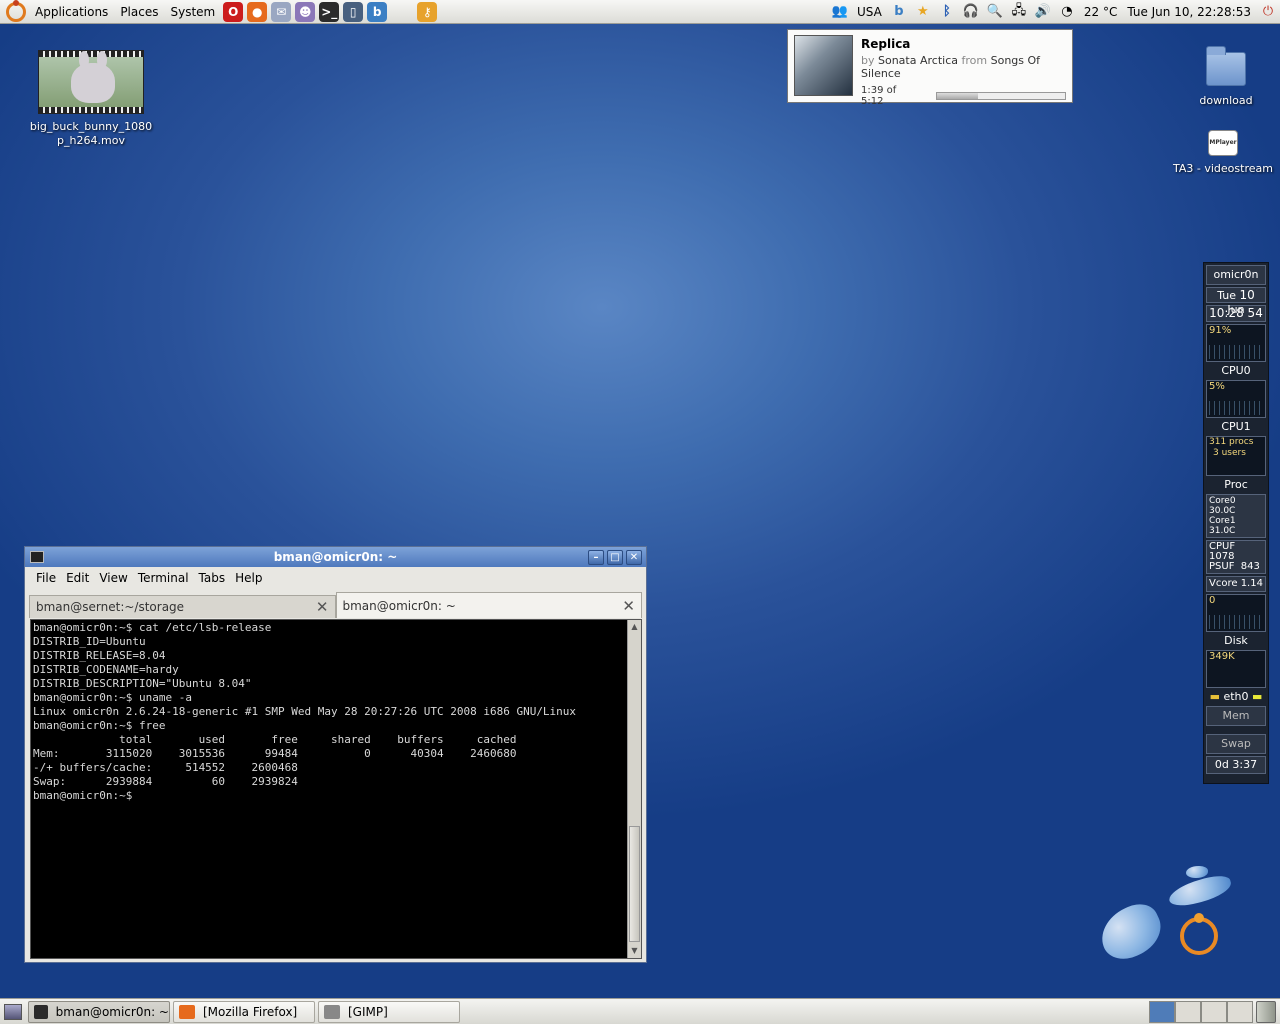 The width and height of the screenshot is (1280, 1024). I want to click on cpu-fan: CPUF 1078, so click(1222, 551).